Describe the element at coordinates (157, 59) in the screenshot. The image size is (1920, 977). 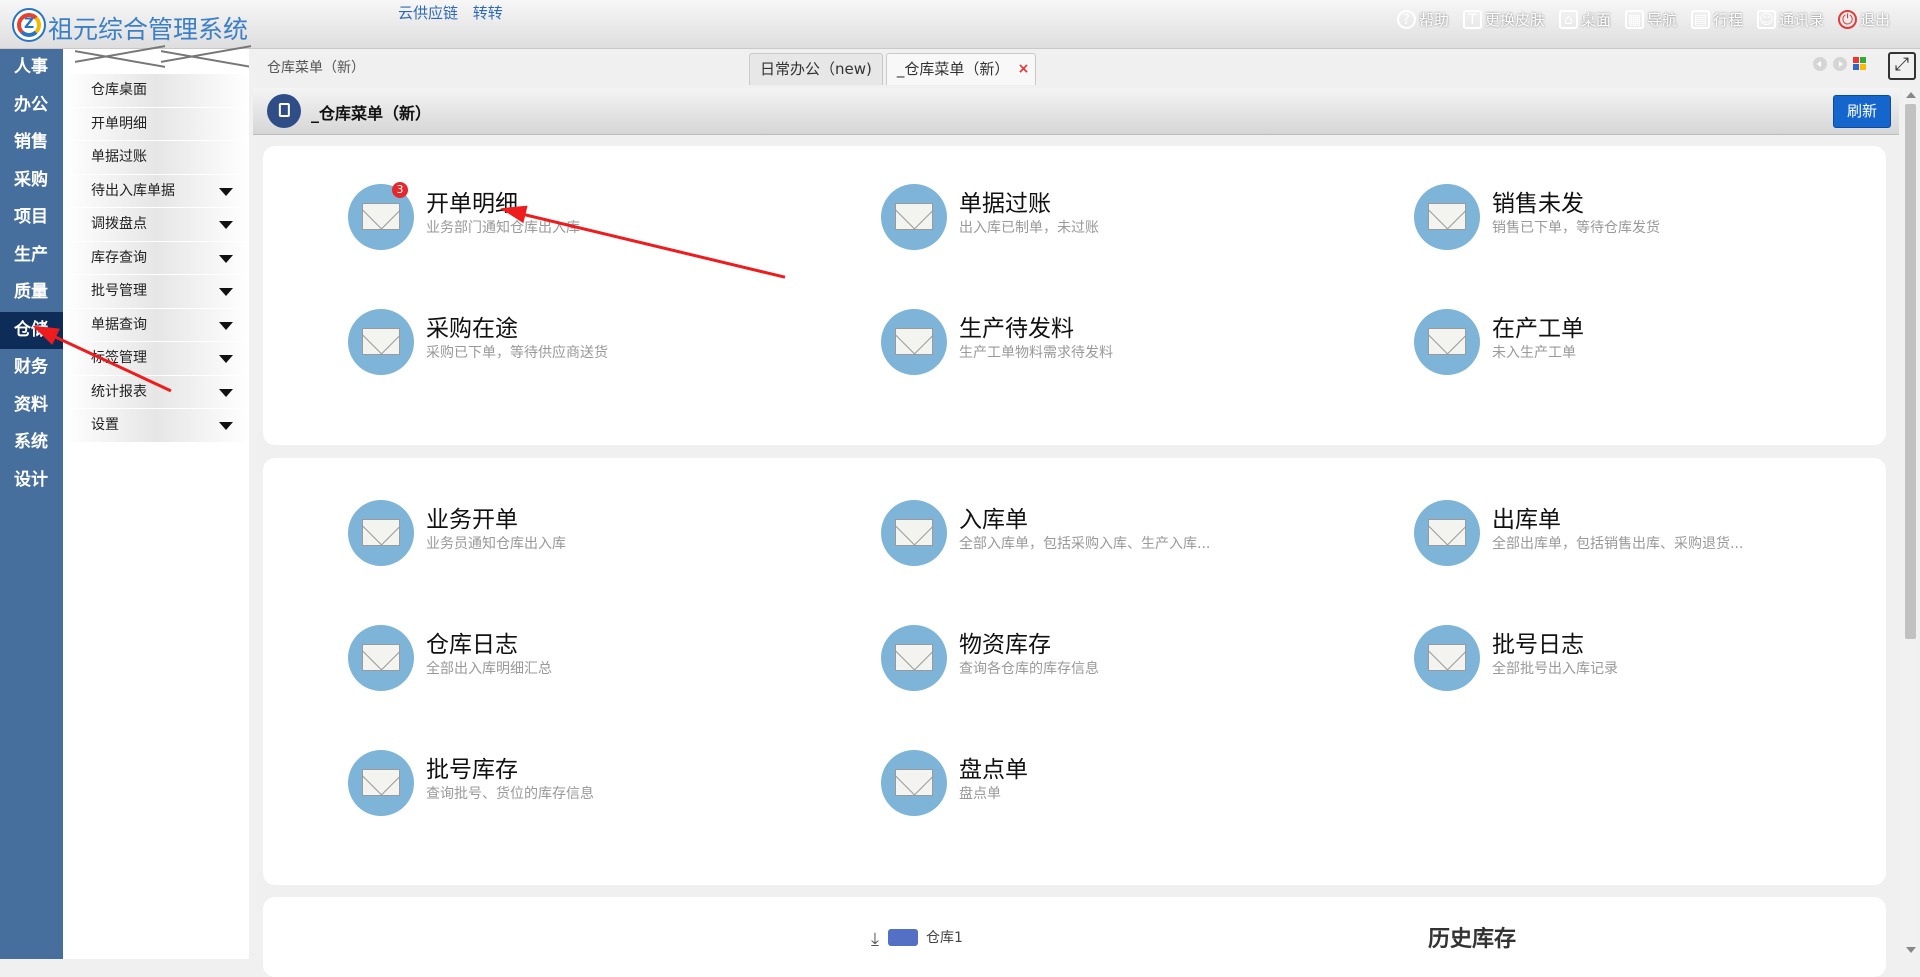
I see `collapse-menu-button` at that location.